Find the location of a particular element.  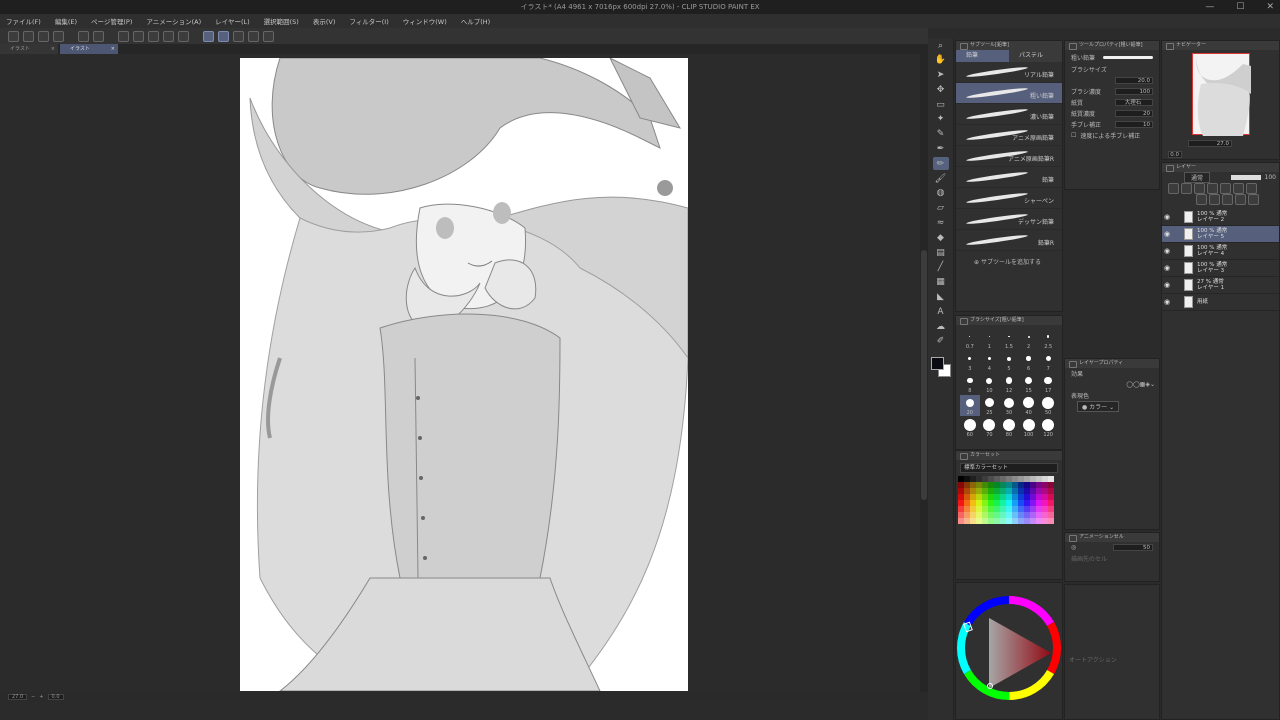

brush-size-cell: 0.7 is located at coordinates (970, 339).